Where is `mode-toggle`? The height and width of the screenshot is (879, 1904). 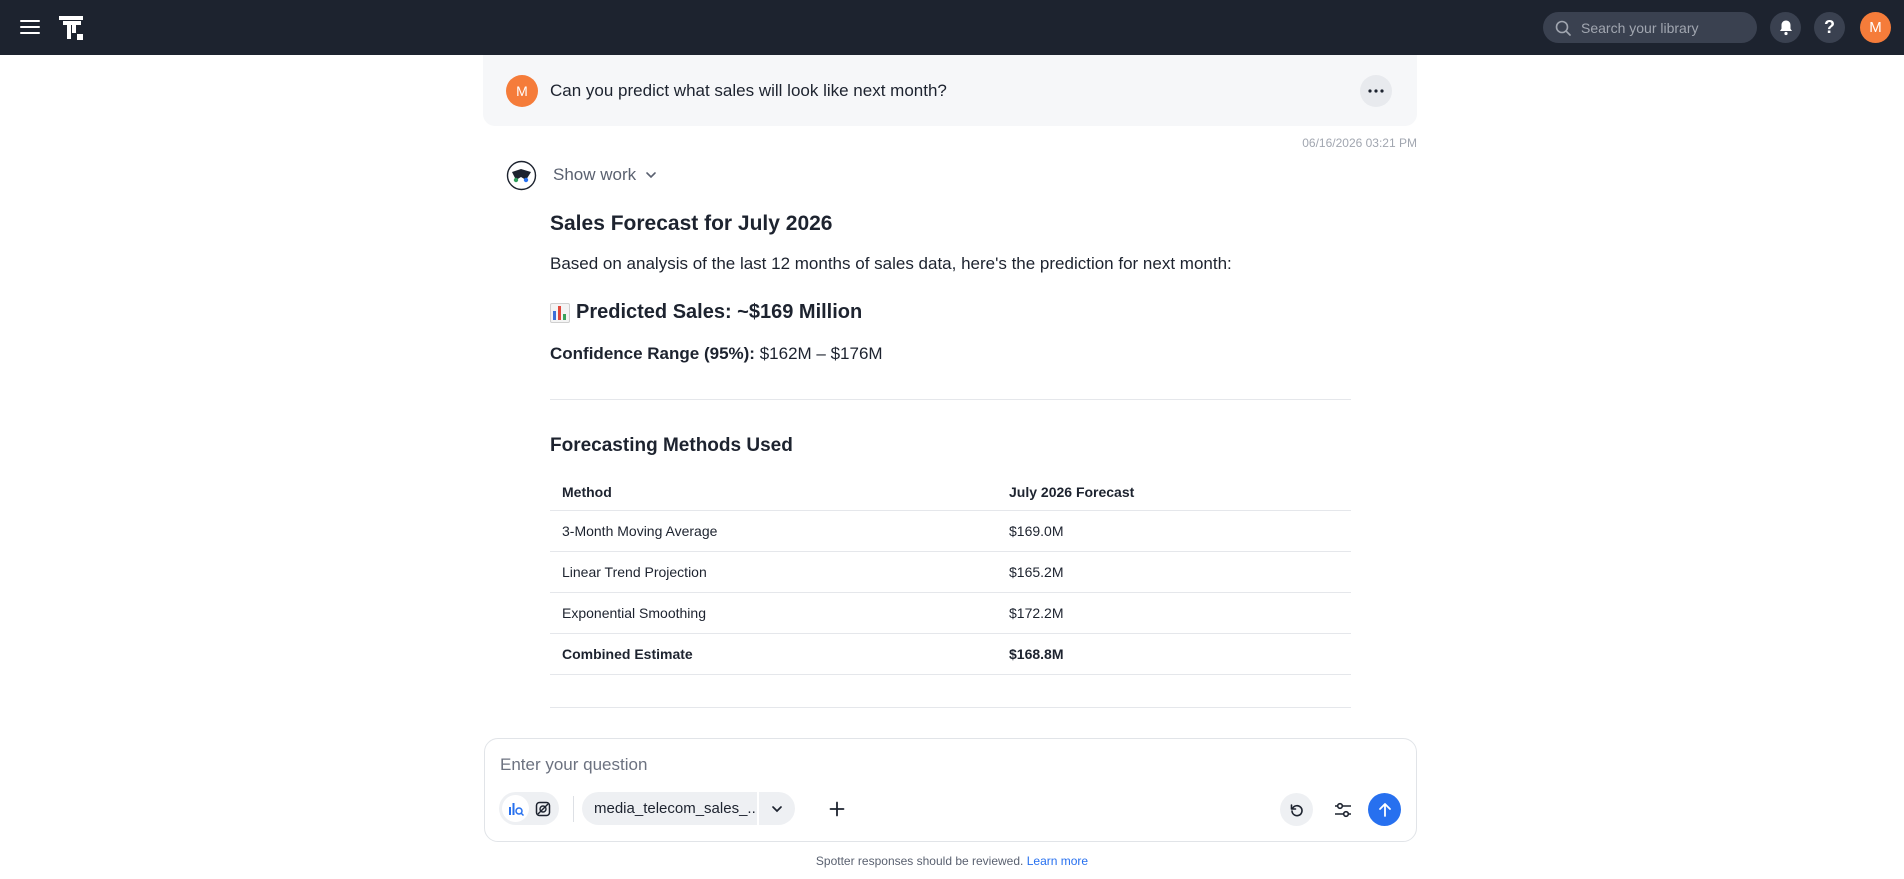
mode-toggle is located at coordinates (529, 808).